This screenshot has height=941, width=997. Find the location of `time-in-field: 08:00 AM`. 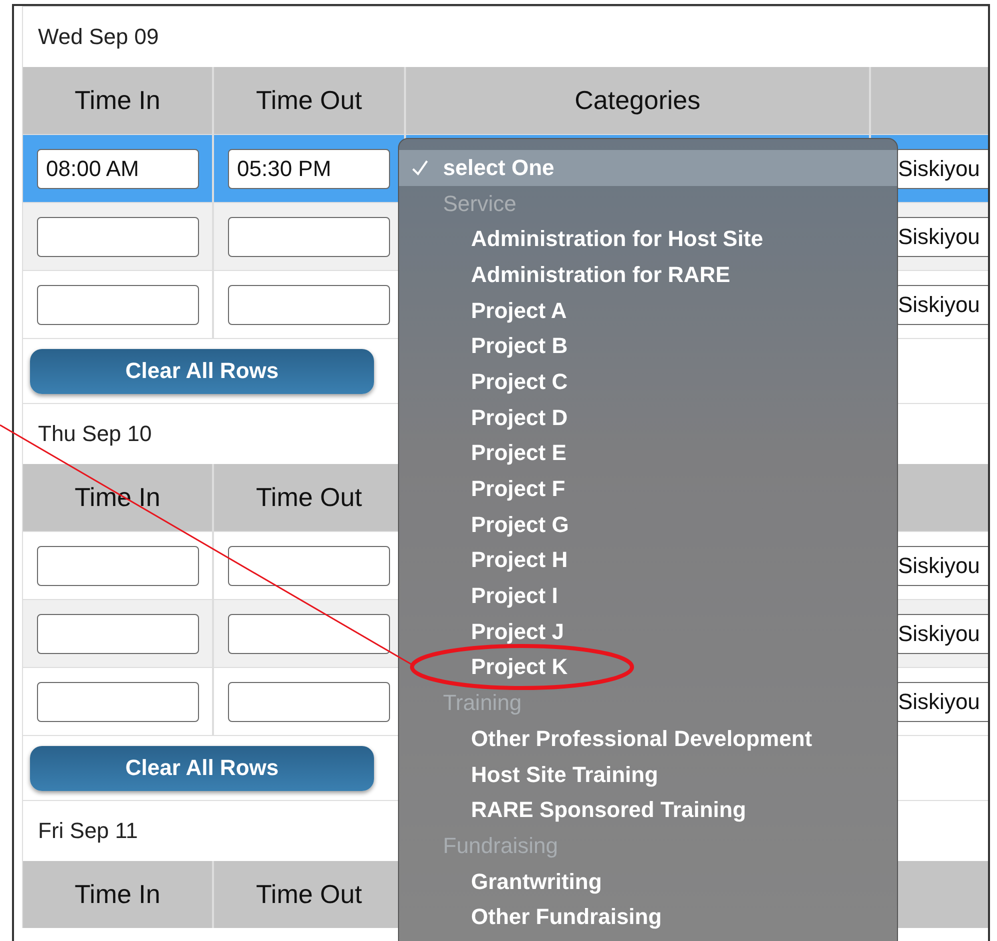

time-in-field: 08:00 AM is located at coordinates (118, 168).